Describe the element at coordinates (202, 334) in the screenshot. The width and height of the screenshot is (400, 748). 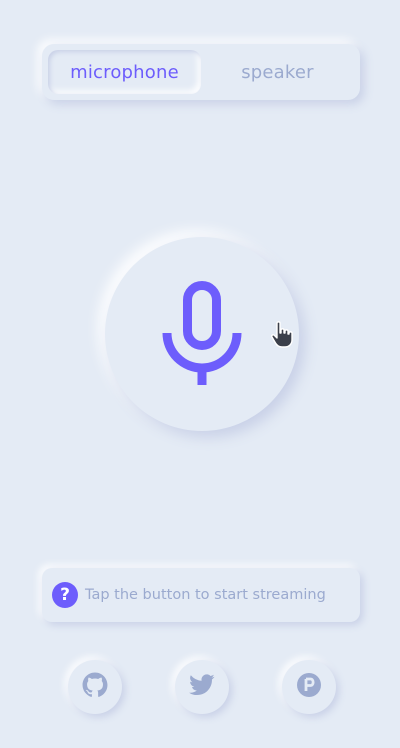
I see `microphone-icon` at that location.